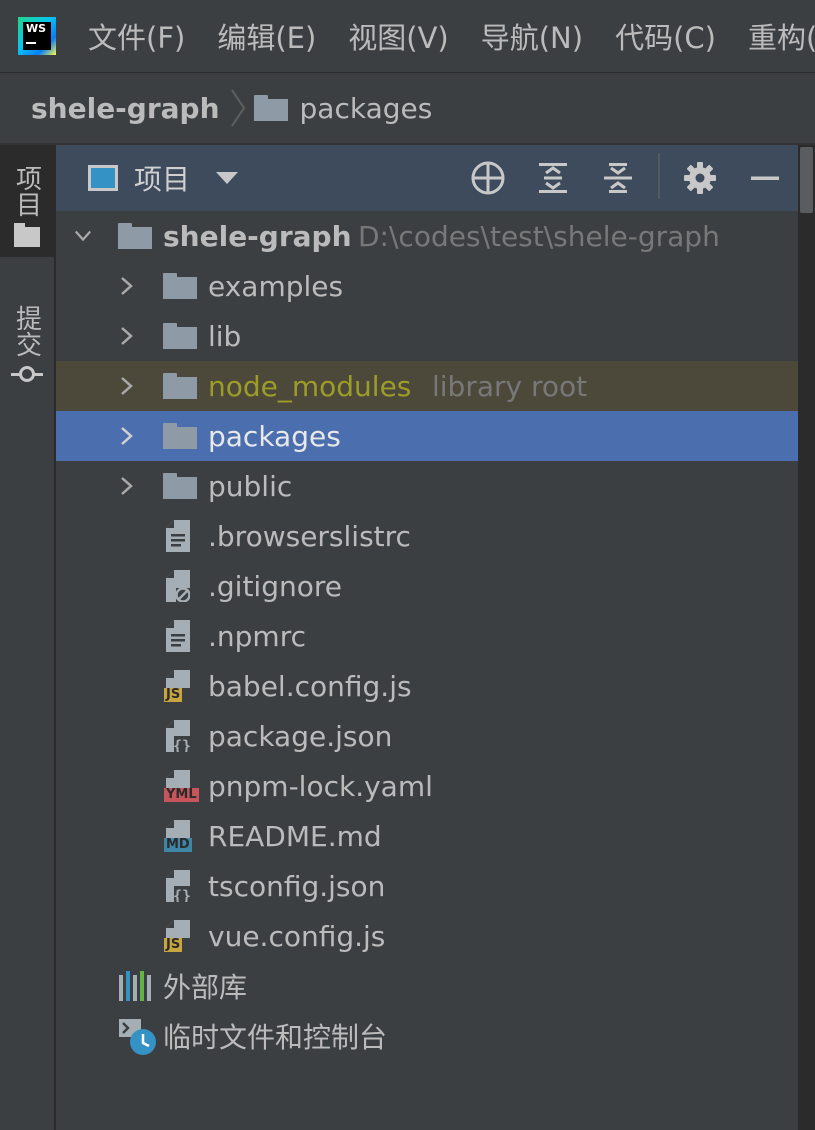  What do you see at coordinates (320, 786) in the screenshot?
I see `tree-item-label: pnpm-lock.yaml` at bounding box center [320, 786].